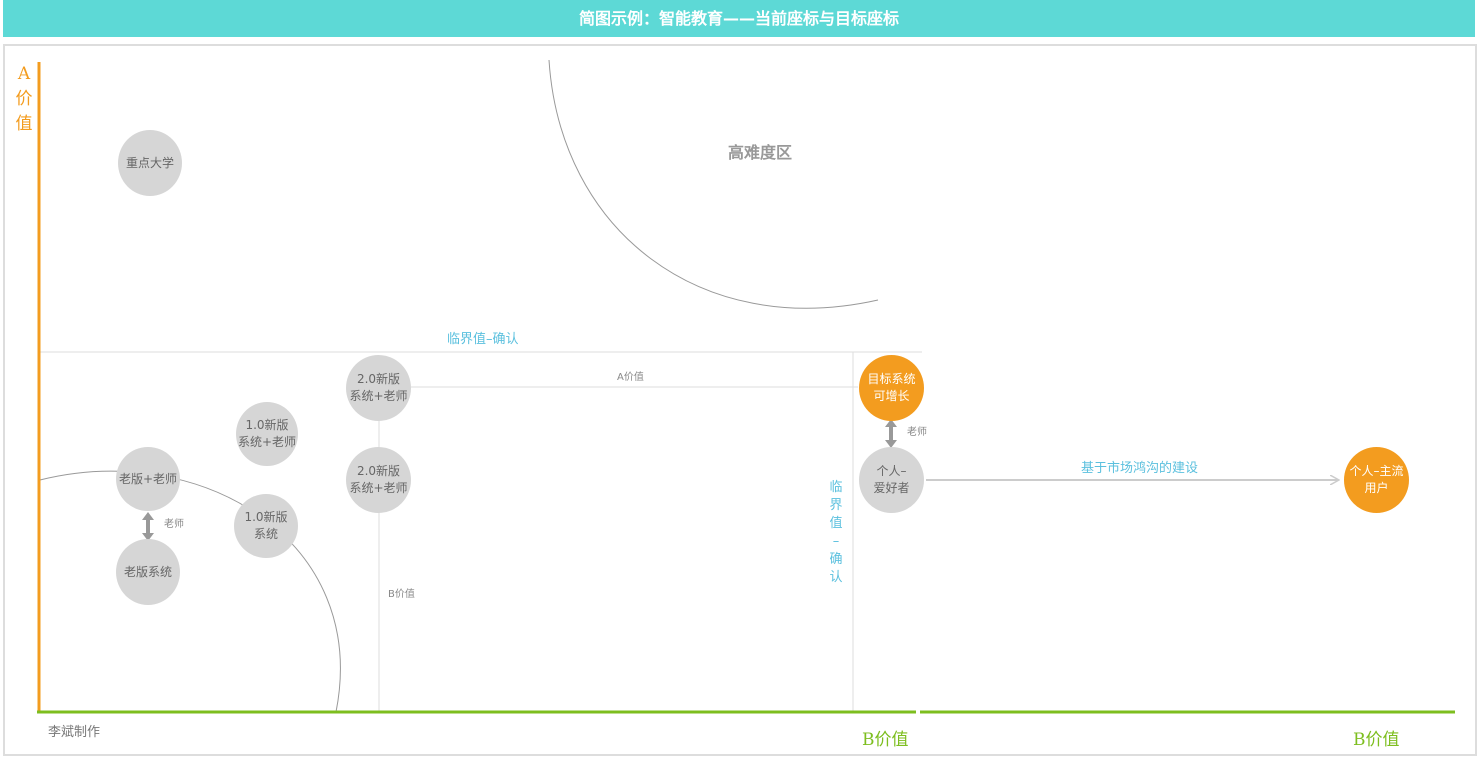 The image size is (1478, 757). I want to click on teacher-label-left: 老师, so click(174, 524).